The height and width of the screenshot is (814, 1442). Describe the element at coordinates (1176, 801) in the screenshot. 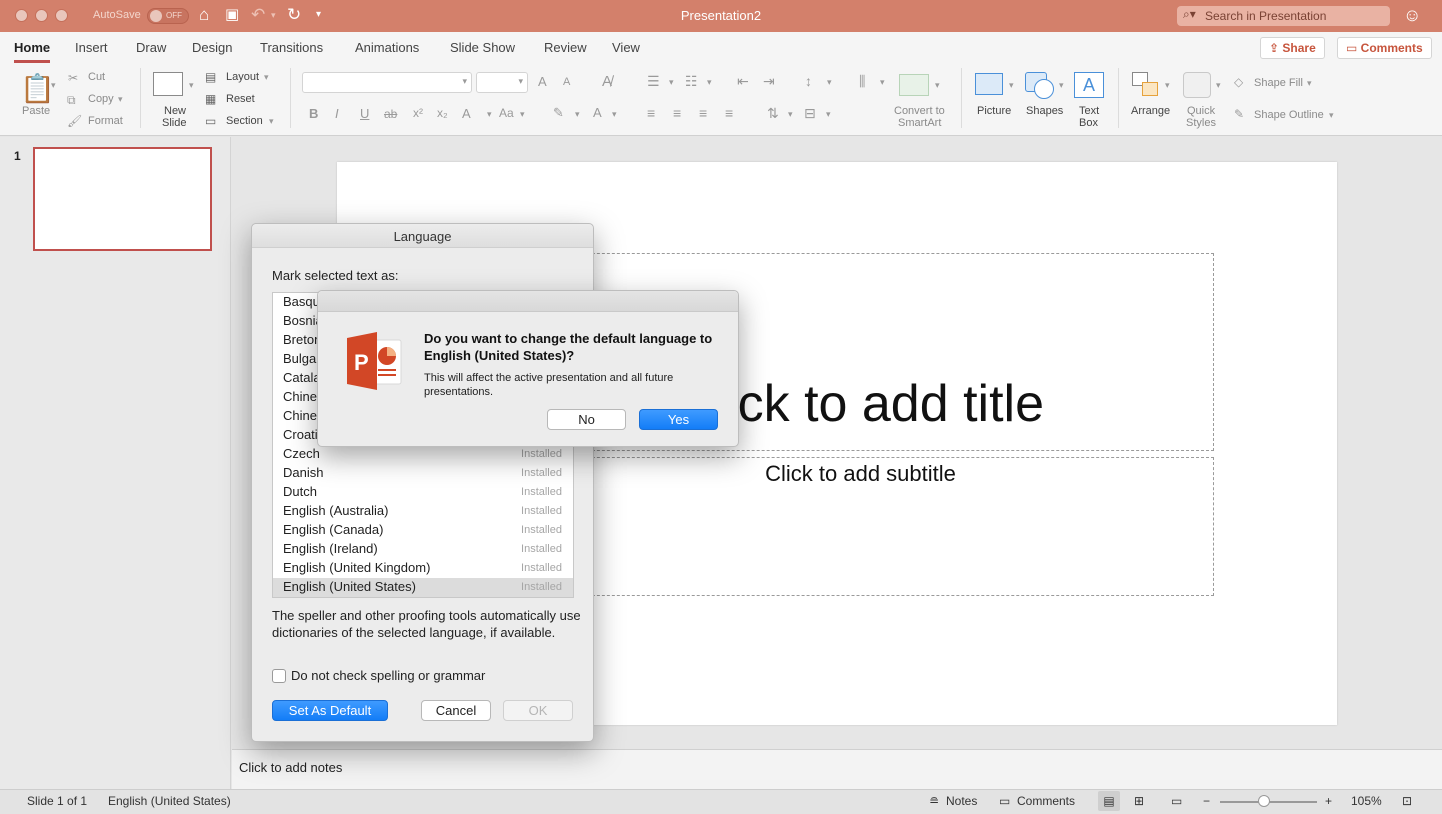

I see `reading-view-icon: ▭` at that location.